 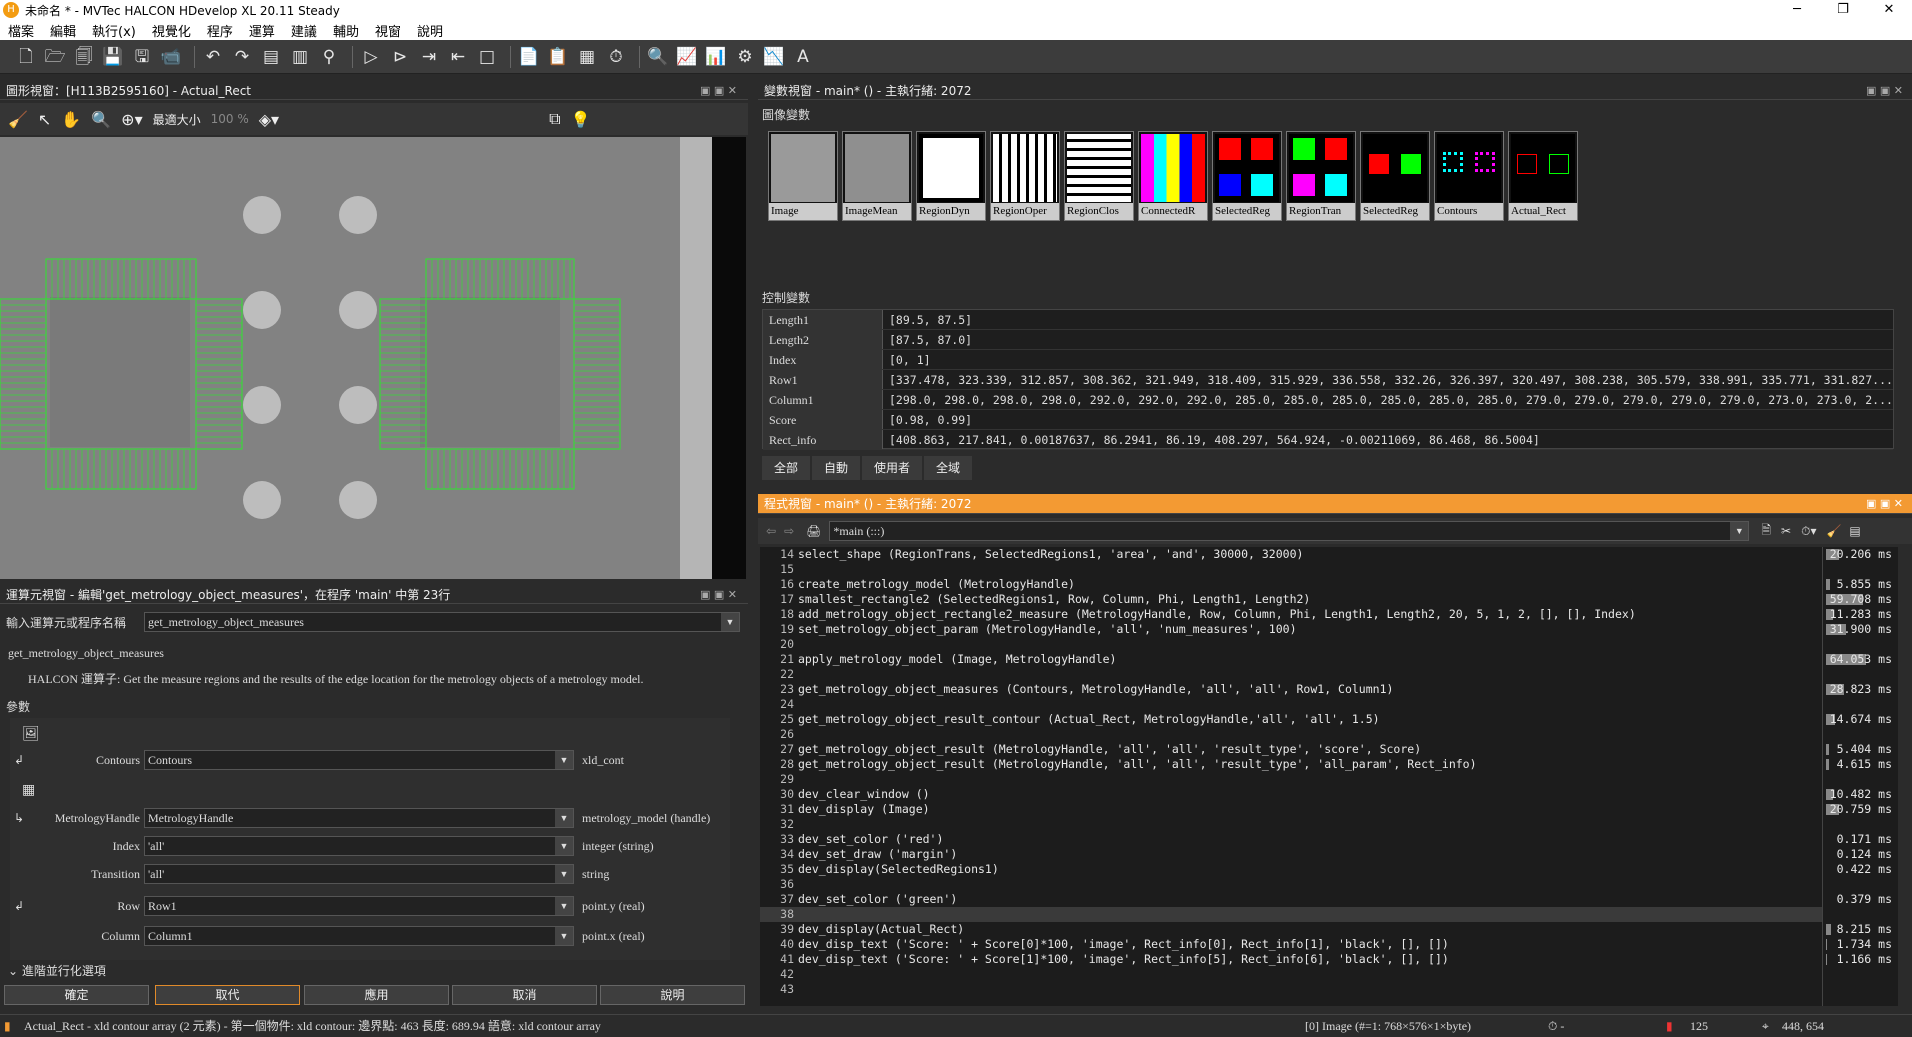 What do you see at coordinates (76, 995) in the screenshot?
I see `ok-button: 確定` at bounding box center [76, 995].